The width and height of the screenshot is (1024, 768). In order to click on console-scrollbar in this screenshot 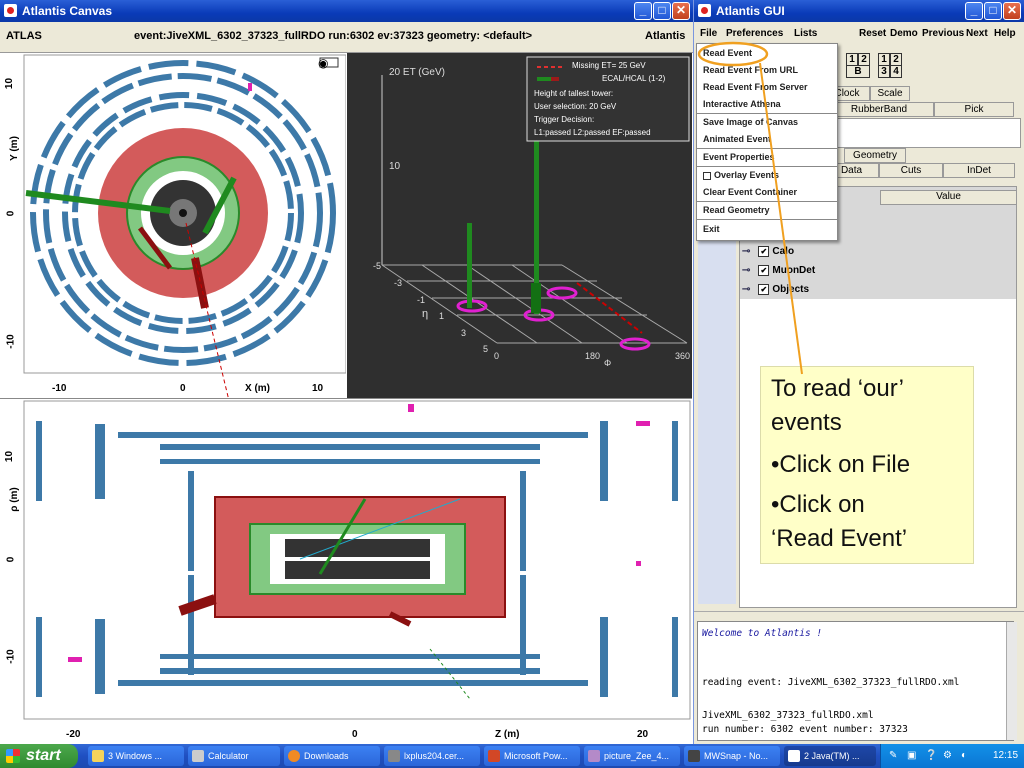, I will do `click(1011, 681)`.